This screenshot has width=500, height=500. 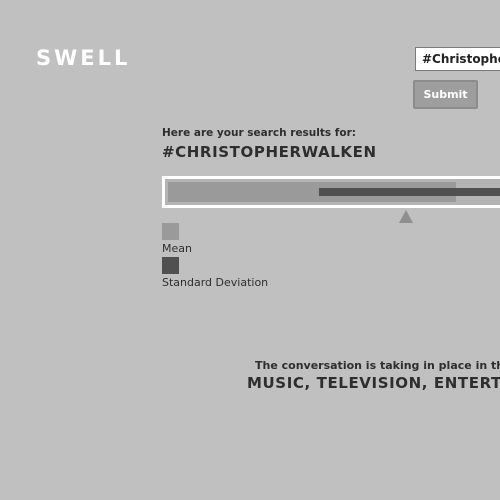 What do you see at coordinates (409, 192) in the screenshot?
I see `standard-deviation-bar` at bounding box center [409, 192].